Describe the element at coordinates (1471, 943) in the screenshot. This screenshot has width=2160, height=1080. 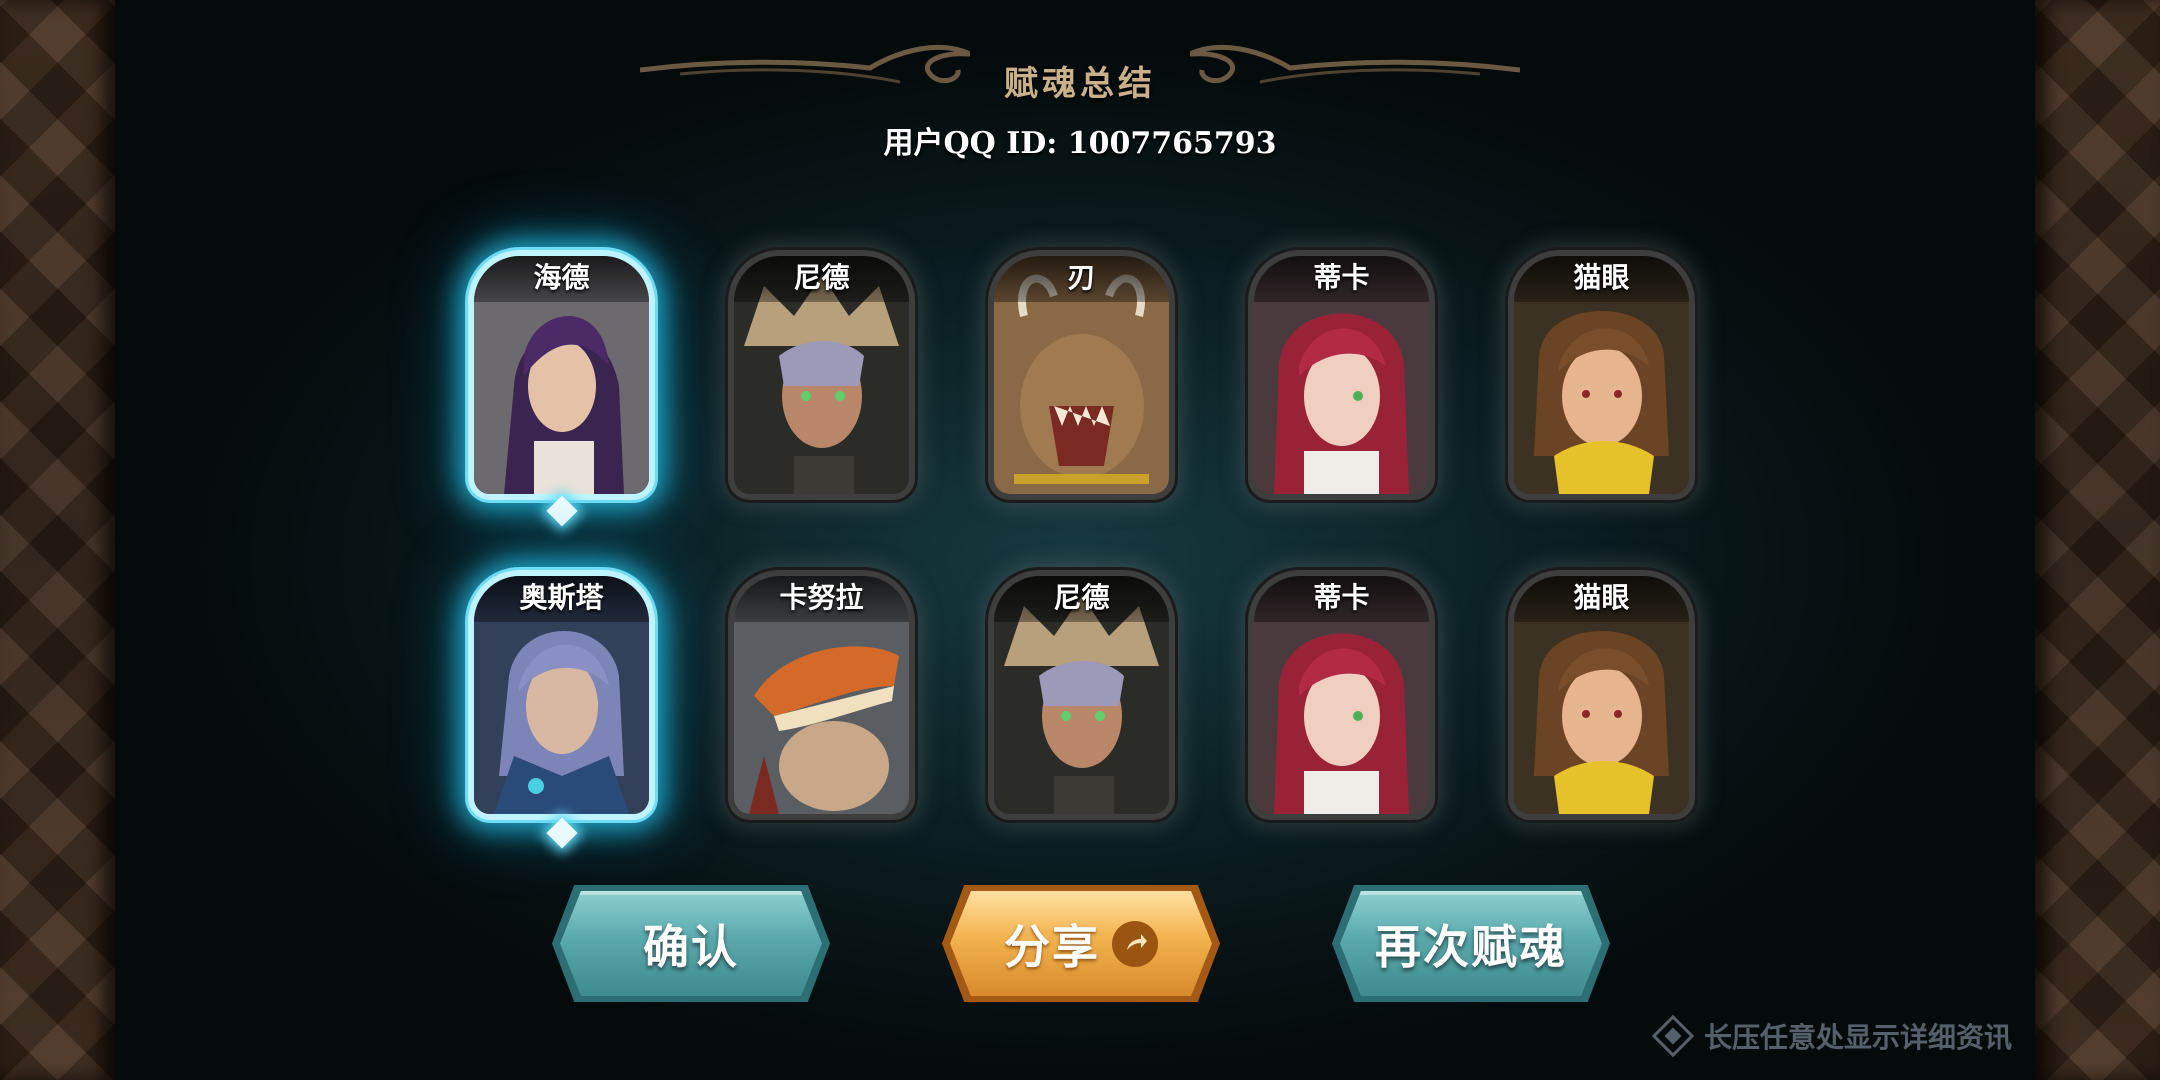
I see `reroll-button: 再次赋魂` at that location.